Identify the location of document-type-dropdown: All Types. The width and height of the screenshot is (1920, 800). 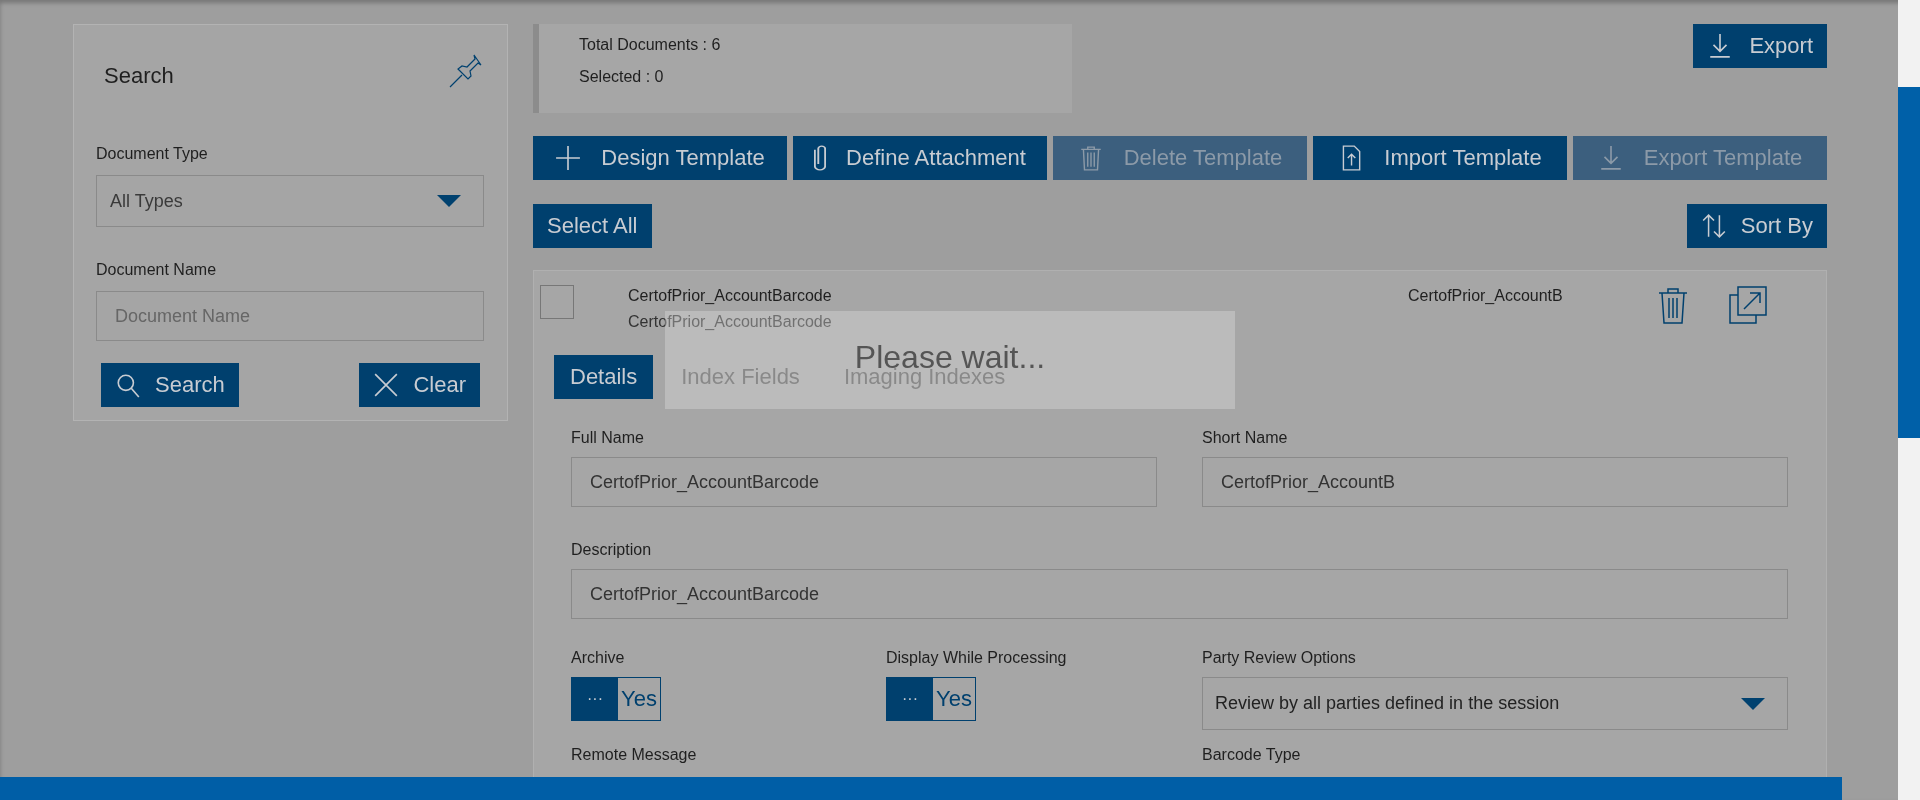
(290, 201).